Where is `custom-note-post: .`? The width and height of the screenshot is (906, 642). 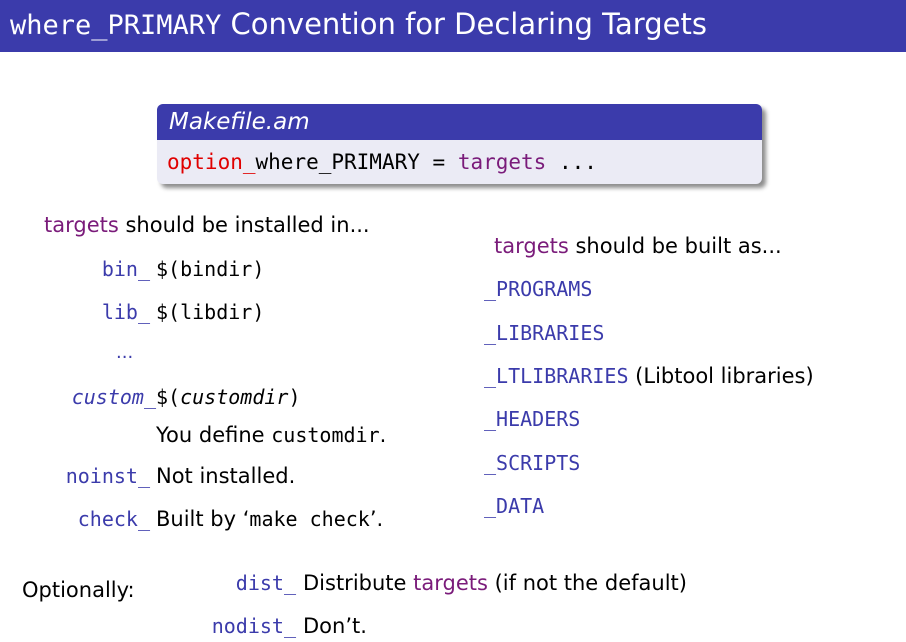 custom-note-post: . is located at coordinates (383, 435).